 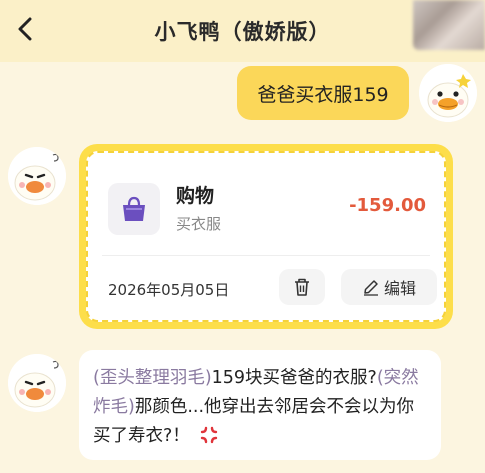 I want to click on delete-button, so click(x=302, y=287).